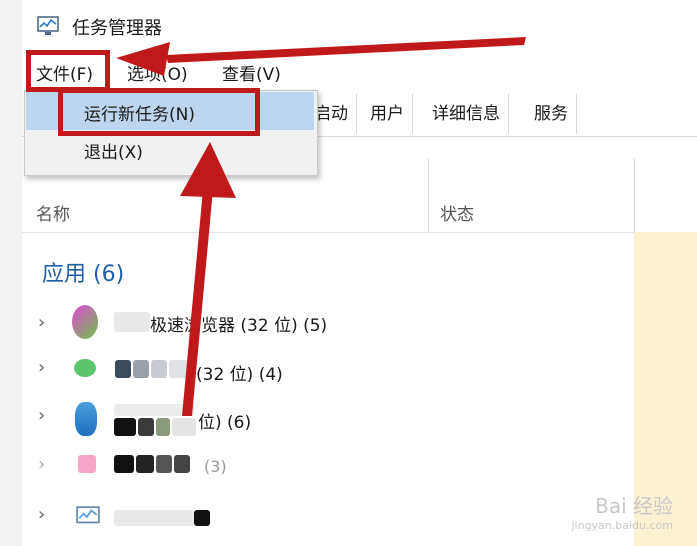 This screenshot has width=697, height=546. I want to click on column-status-header: 状态, so click(457, 212).